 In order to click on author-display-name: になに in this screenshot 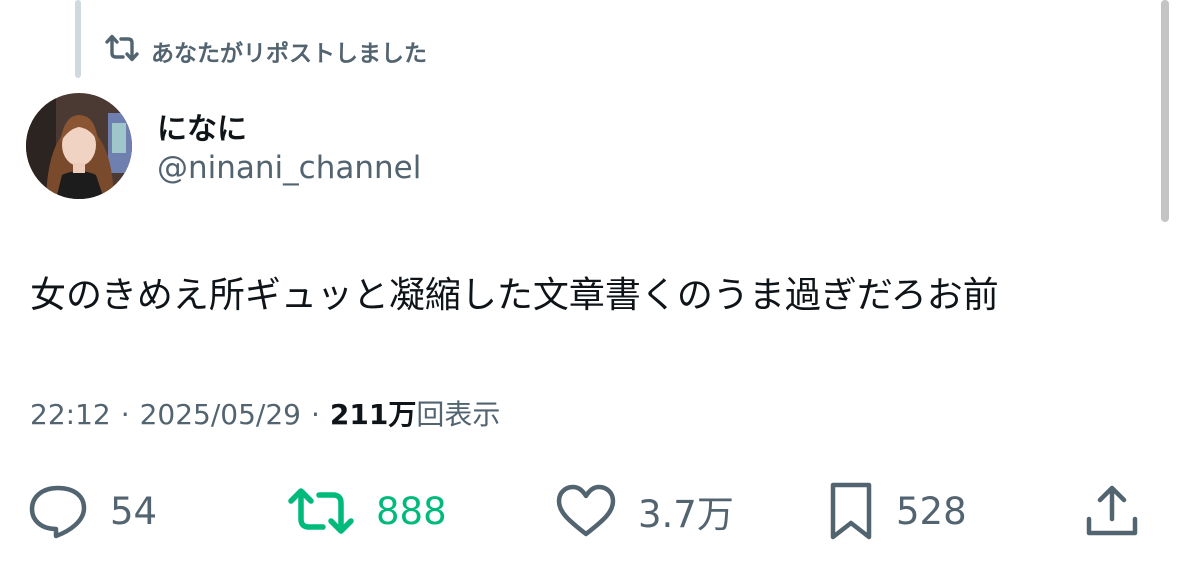, I will do `click(202, 126)`.